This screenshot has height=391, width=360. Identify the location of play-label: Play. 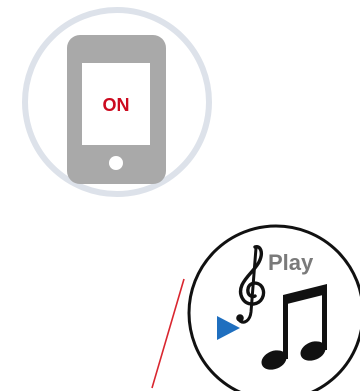
(291, 262).